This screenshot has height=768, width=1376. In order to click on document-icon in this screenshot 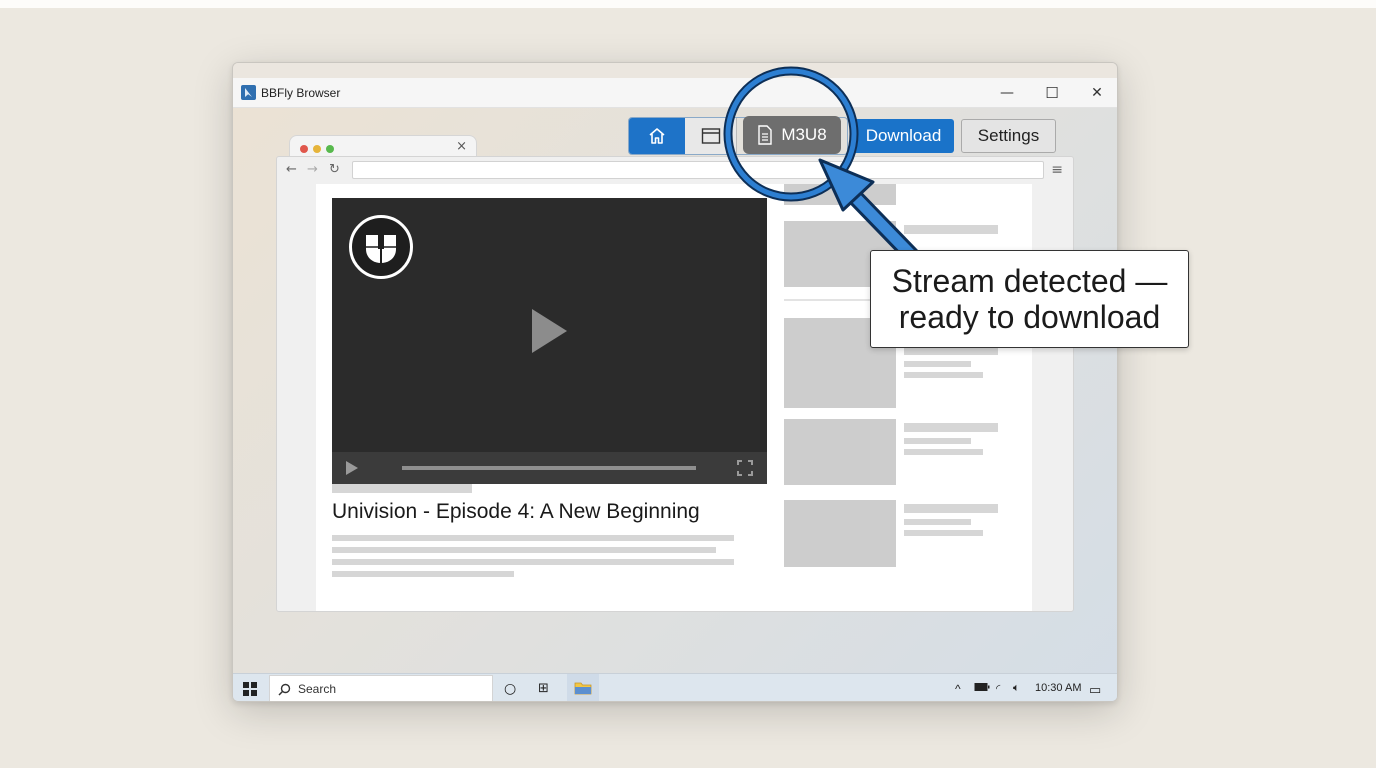, I will do `click(765, 135)`.